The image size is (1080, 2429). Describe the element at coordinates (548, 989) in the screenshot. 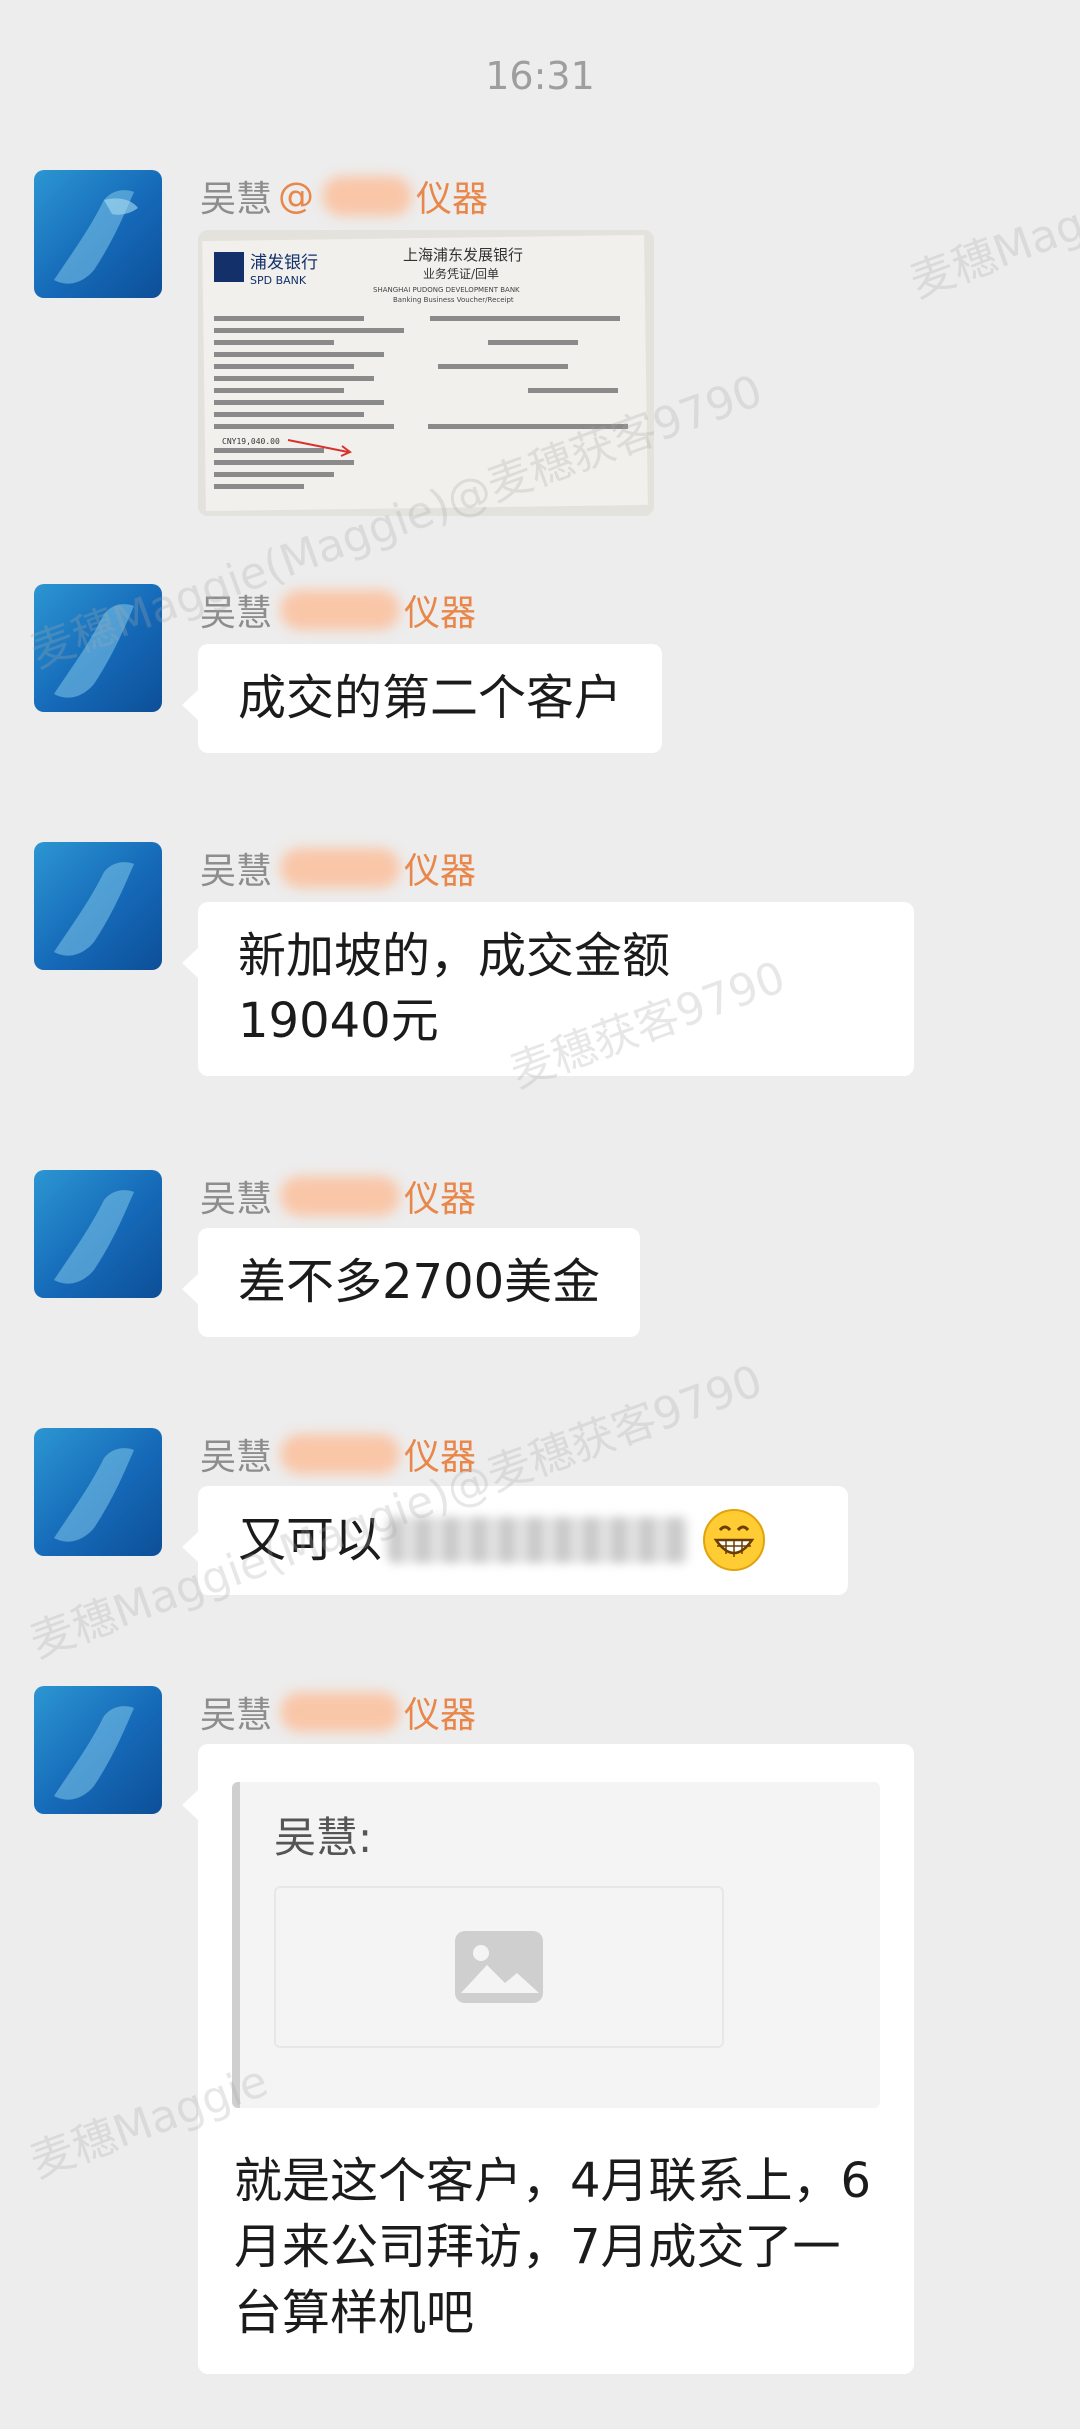

I see `message-bubble: 新加坡的，成交金额 19040元` at that location.